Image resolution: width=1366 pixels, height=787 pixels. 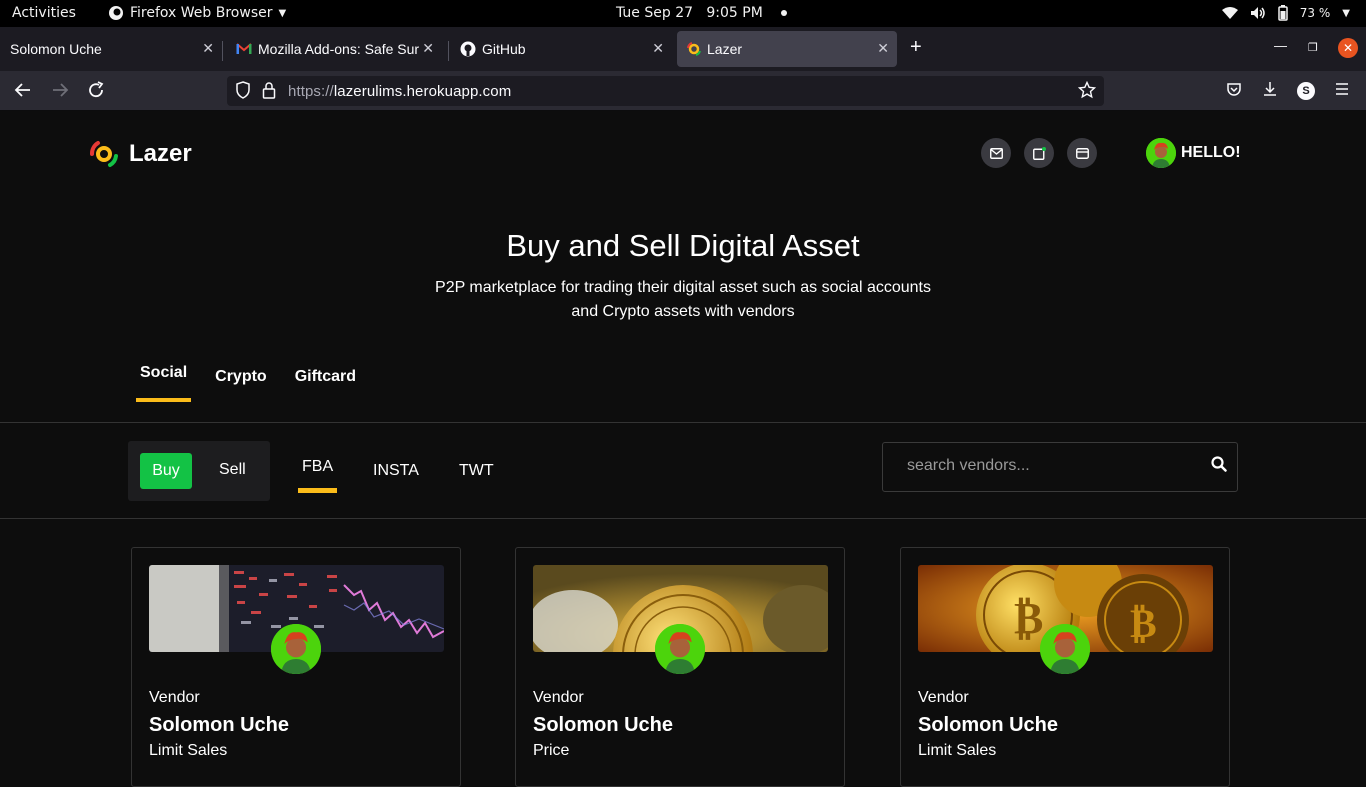 I want to click on tab-title: GitHub, so click(x=504, y=49).